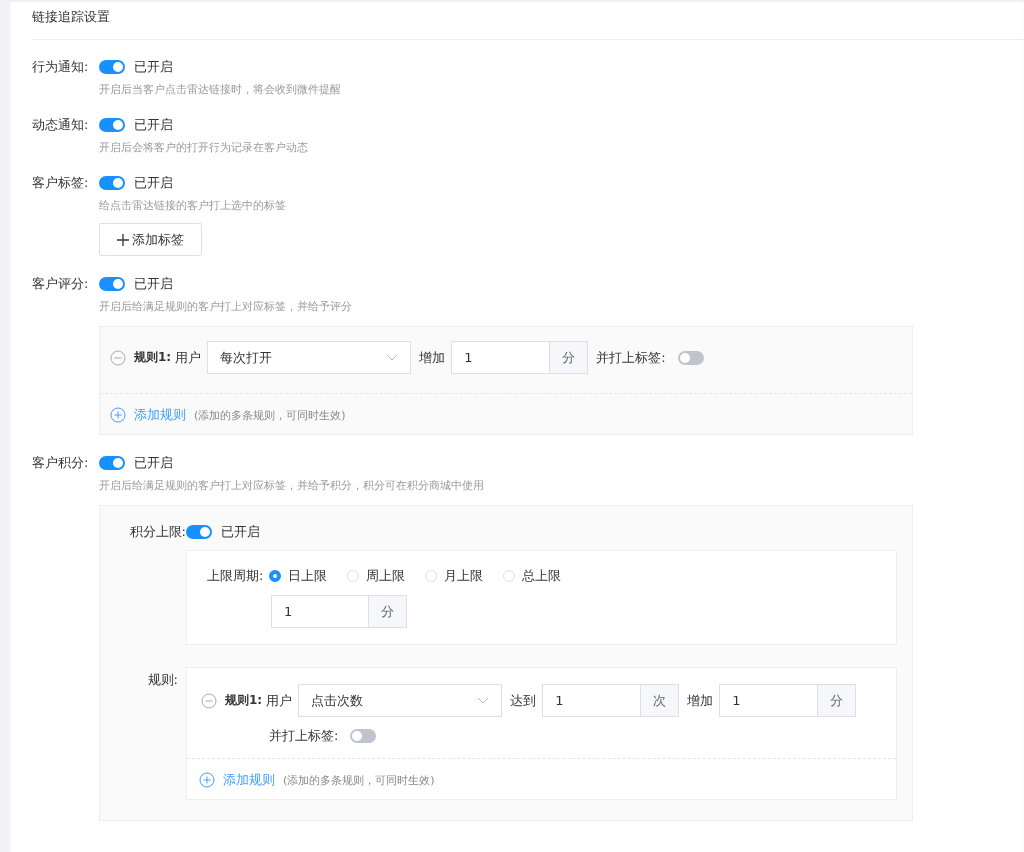 This screenshot has width=1024, height=852. Describe the element at coordinates (61, 67) in the screenshot. I see `setting-label: 行为通知:` at that location.